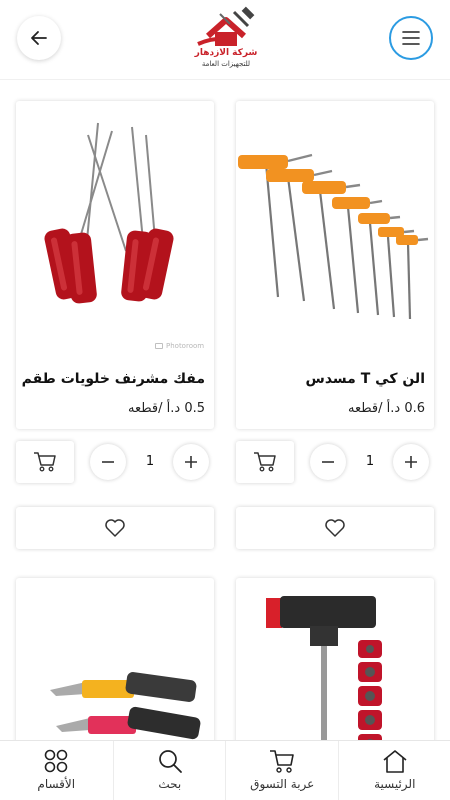 This screenshot has height=800, width=450. I want to click on home-icon, so click(395, 761).